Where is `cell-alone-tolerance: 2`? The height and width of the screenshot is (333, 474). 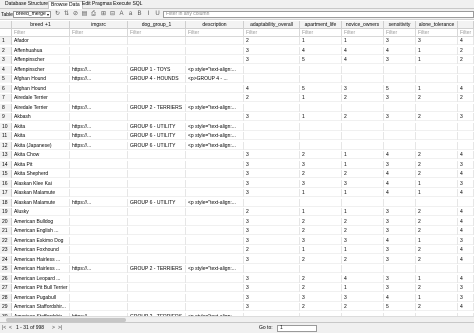 cell-alone-tolerance: 2 is located at coordinates (437, 221).